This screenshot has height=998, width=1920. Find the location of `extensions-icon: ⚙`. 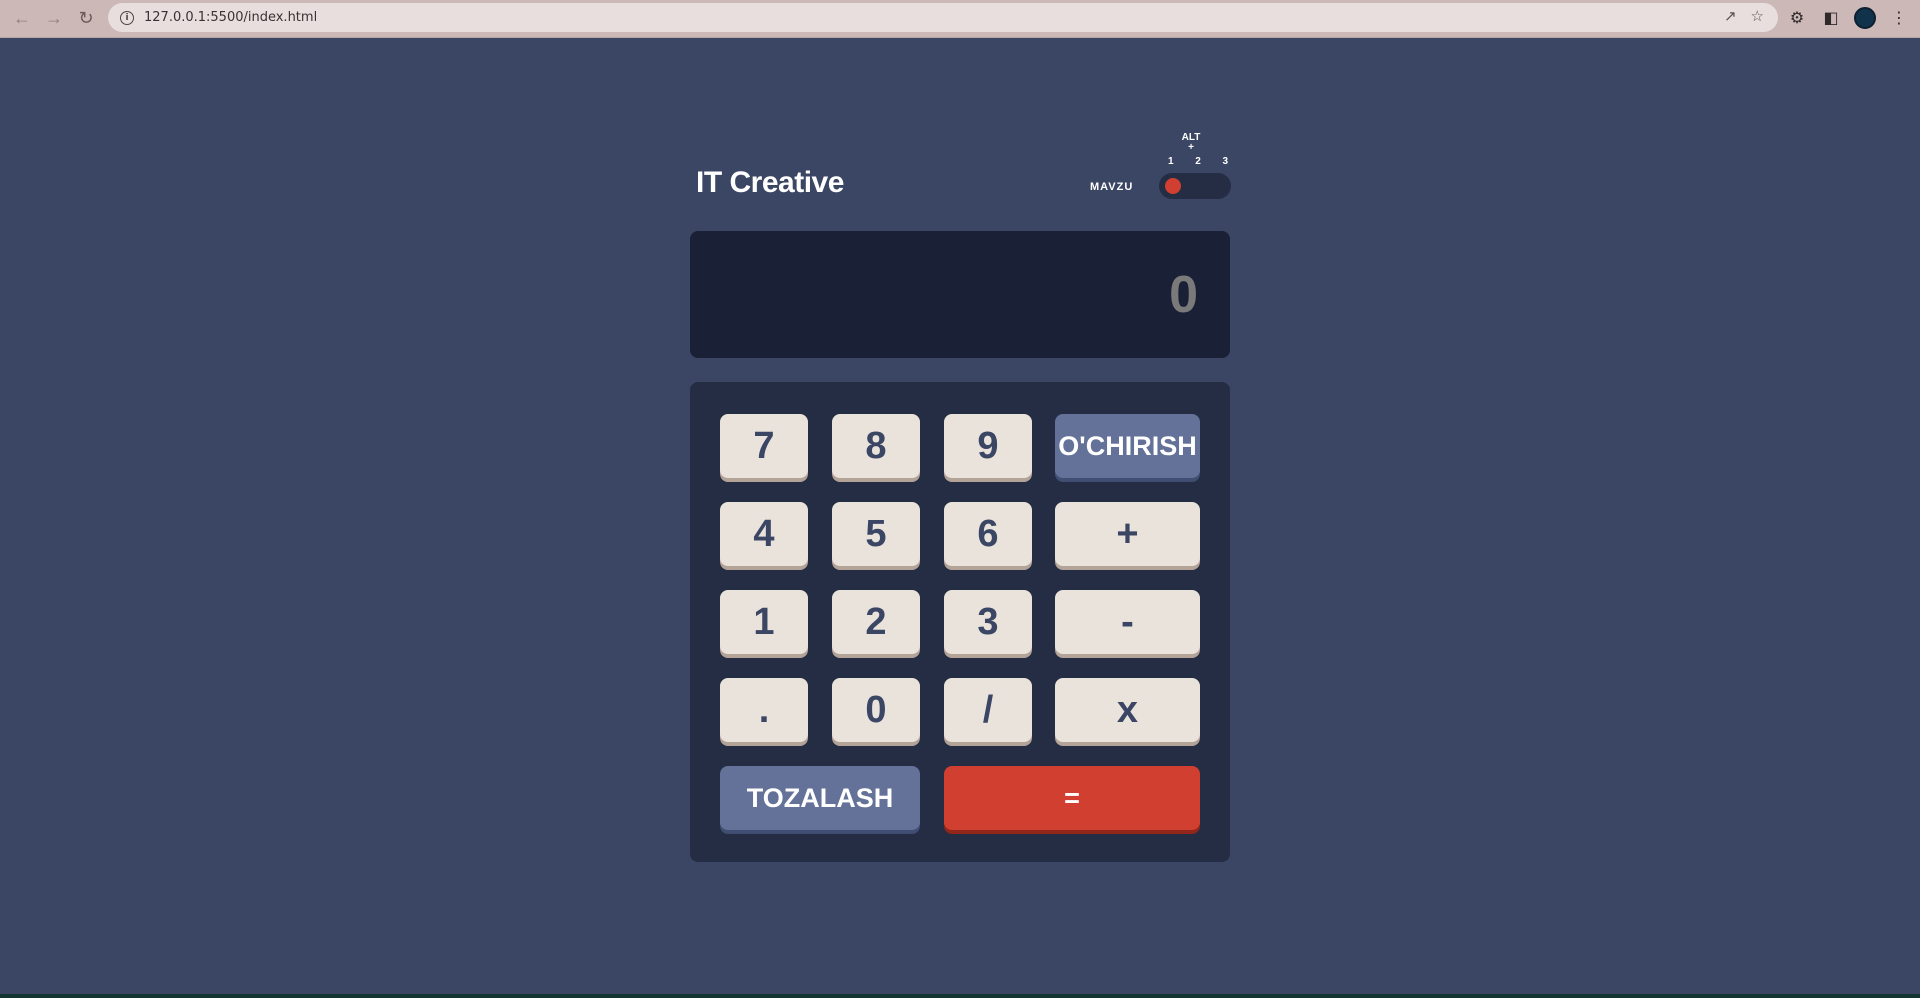

extensions-icon: ⚙ is located at coordinates (1797, 18).